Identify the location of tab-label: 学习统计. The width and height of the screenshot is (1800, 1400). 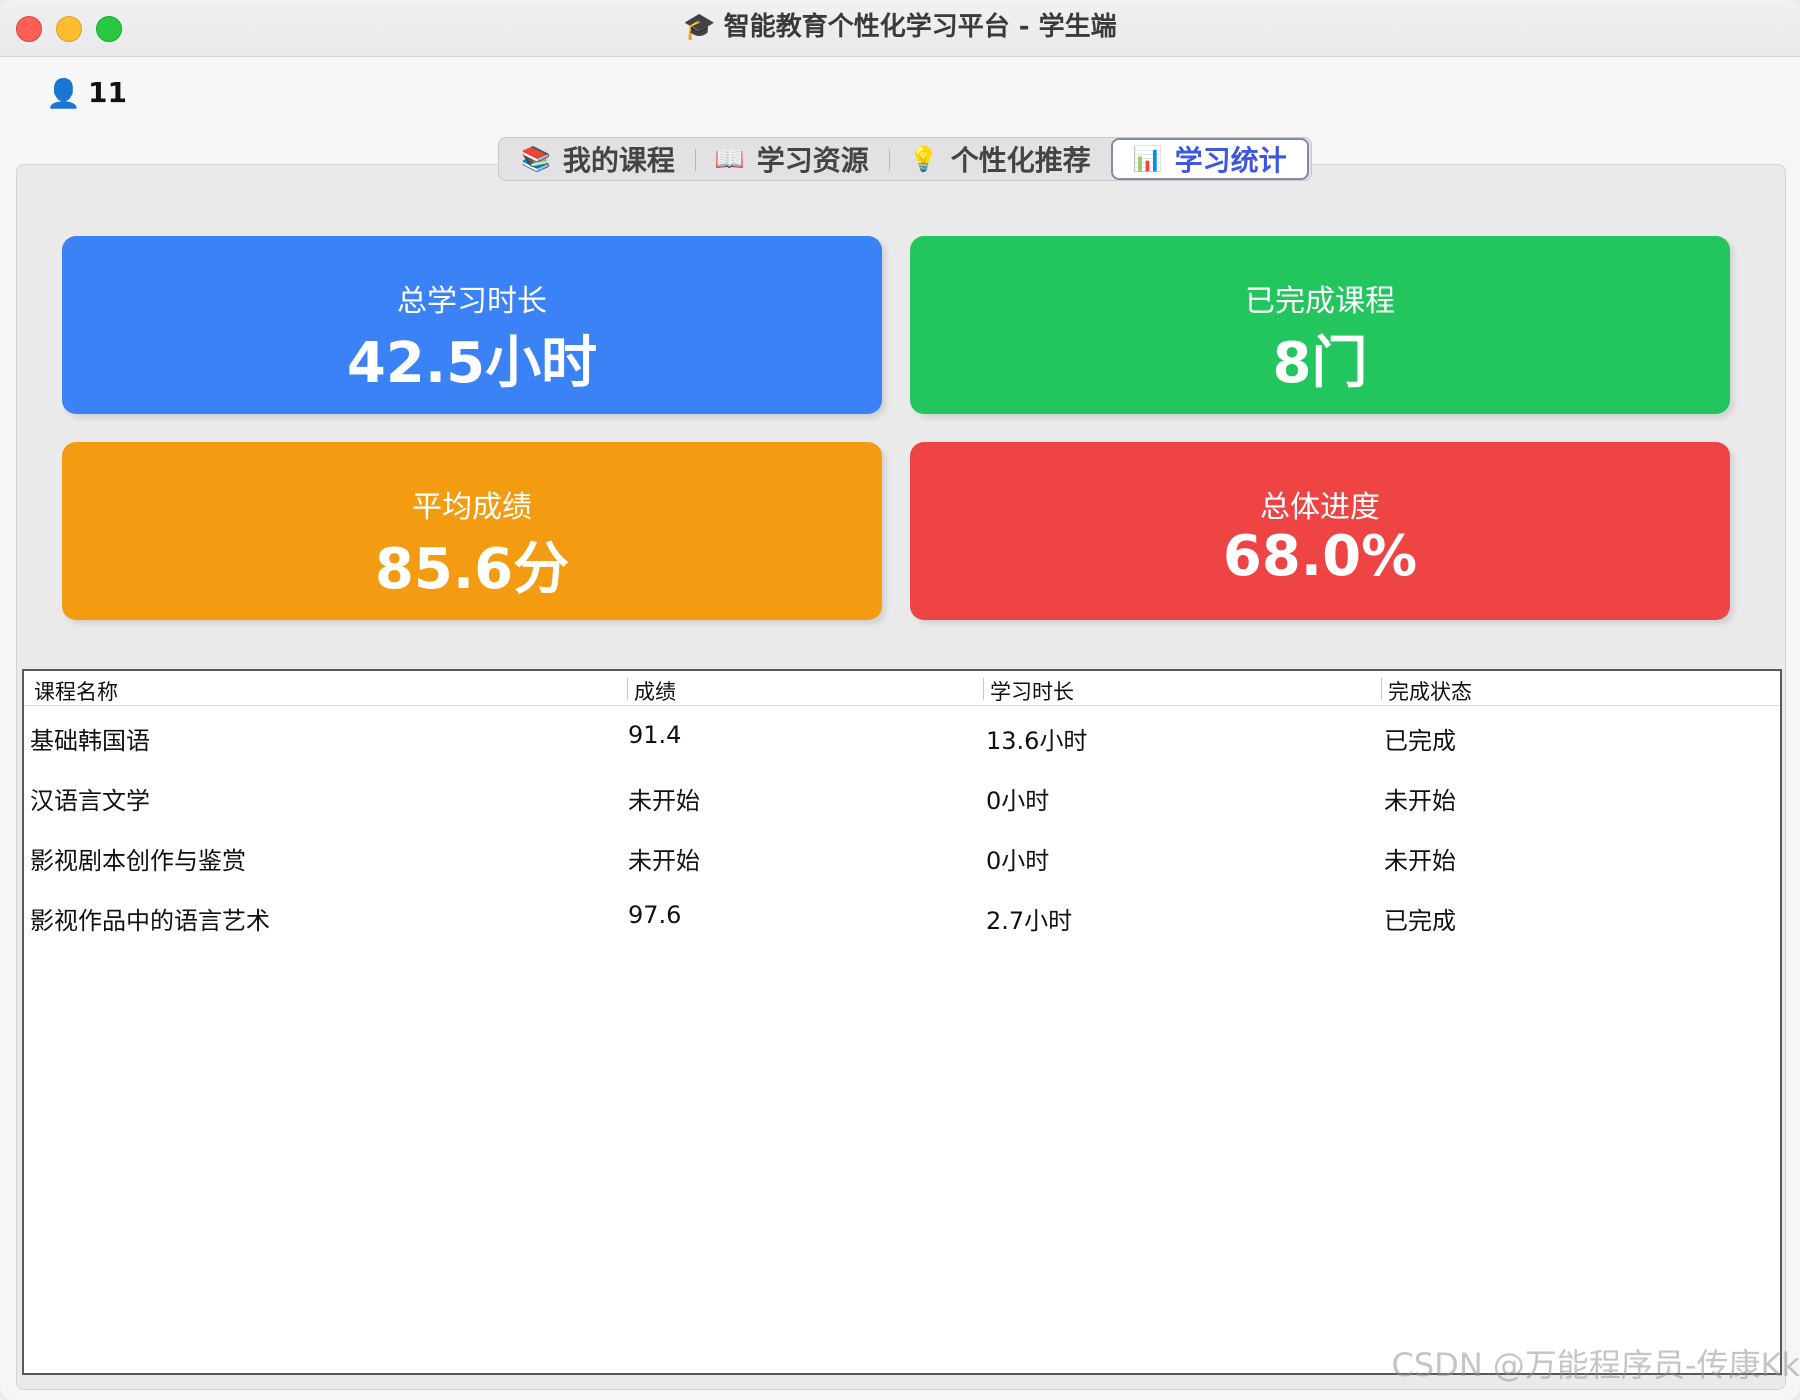
(1230, 160).